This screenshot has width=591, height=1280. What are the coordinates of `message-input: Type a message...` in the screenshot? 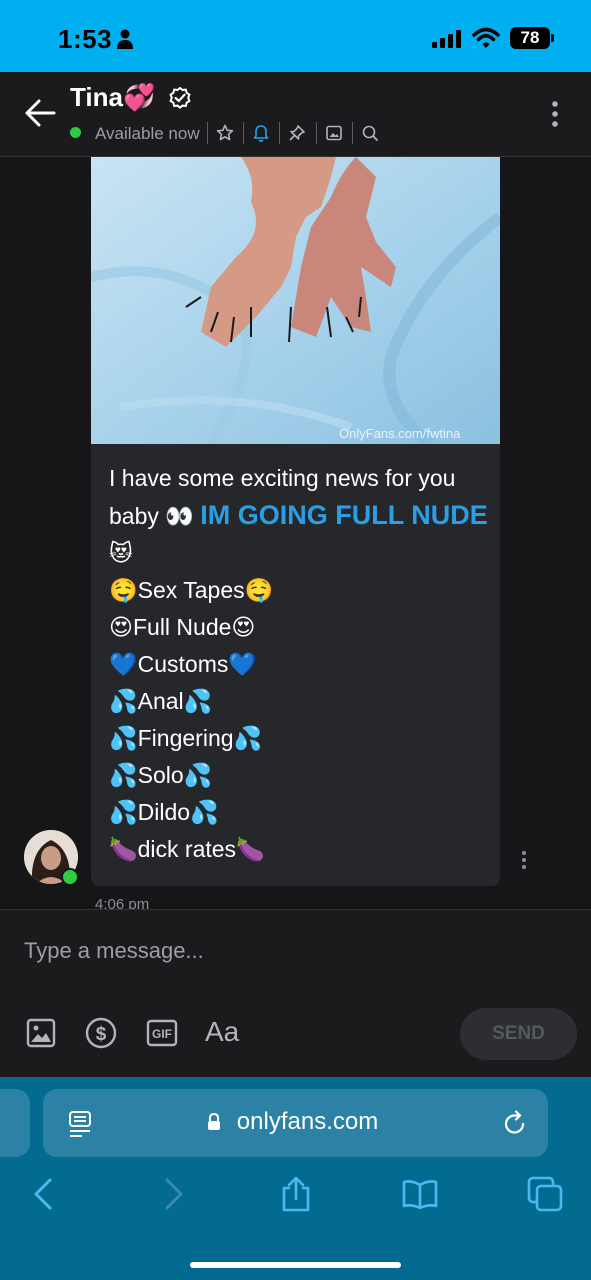 It's located at (114, 951).